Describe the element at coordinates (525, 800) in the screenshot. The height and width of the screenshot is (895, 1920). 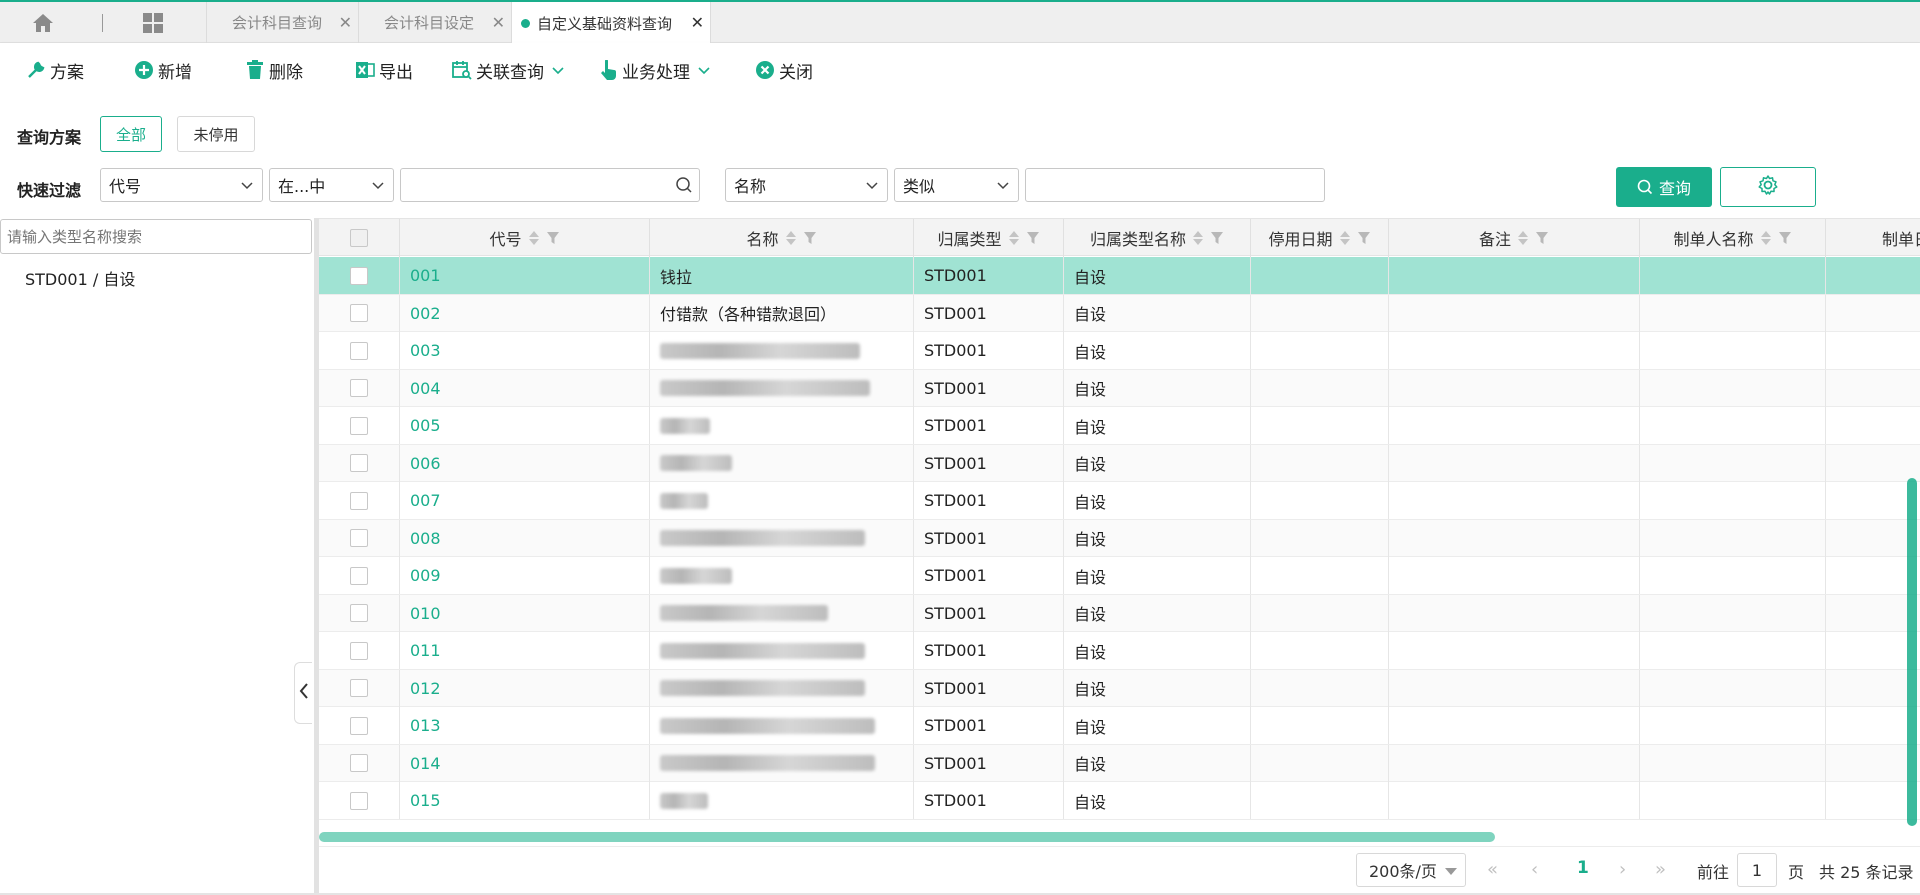
I see `cell-code: 015` at that location.